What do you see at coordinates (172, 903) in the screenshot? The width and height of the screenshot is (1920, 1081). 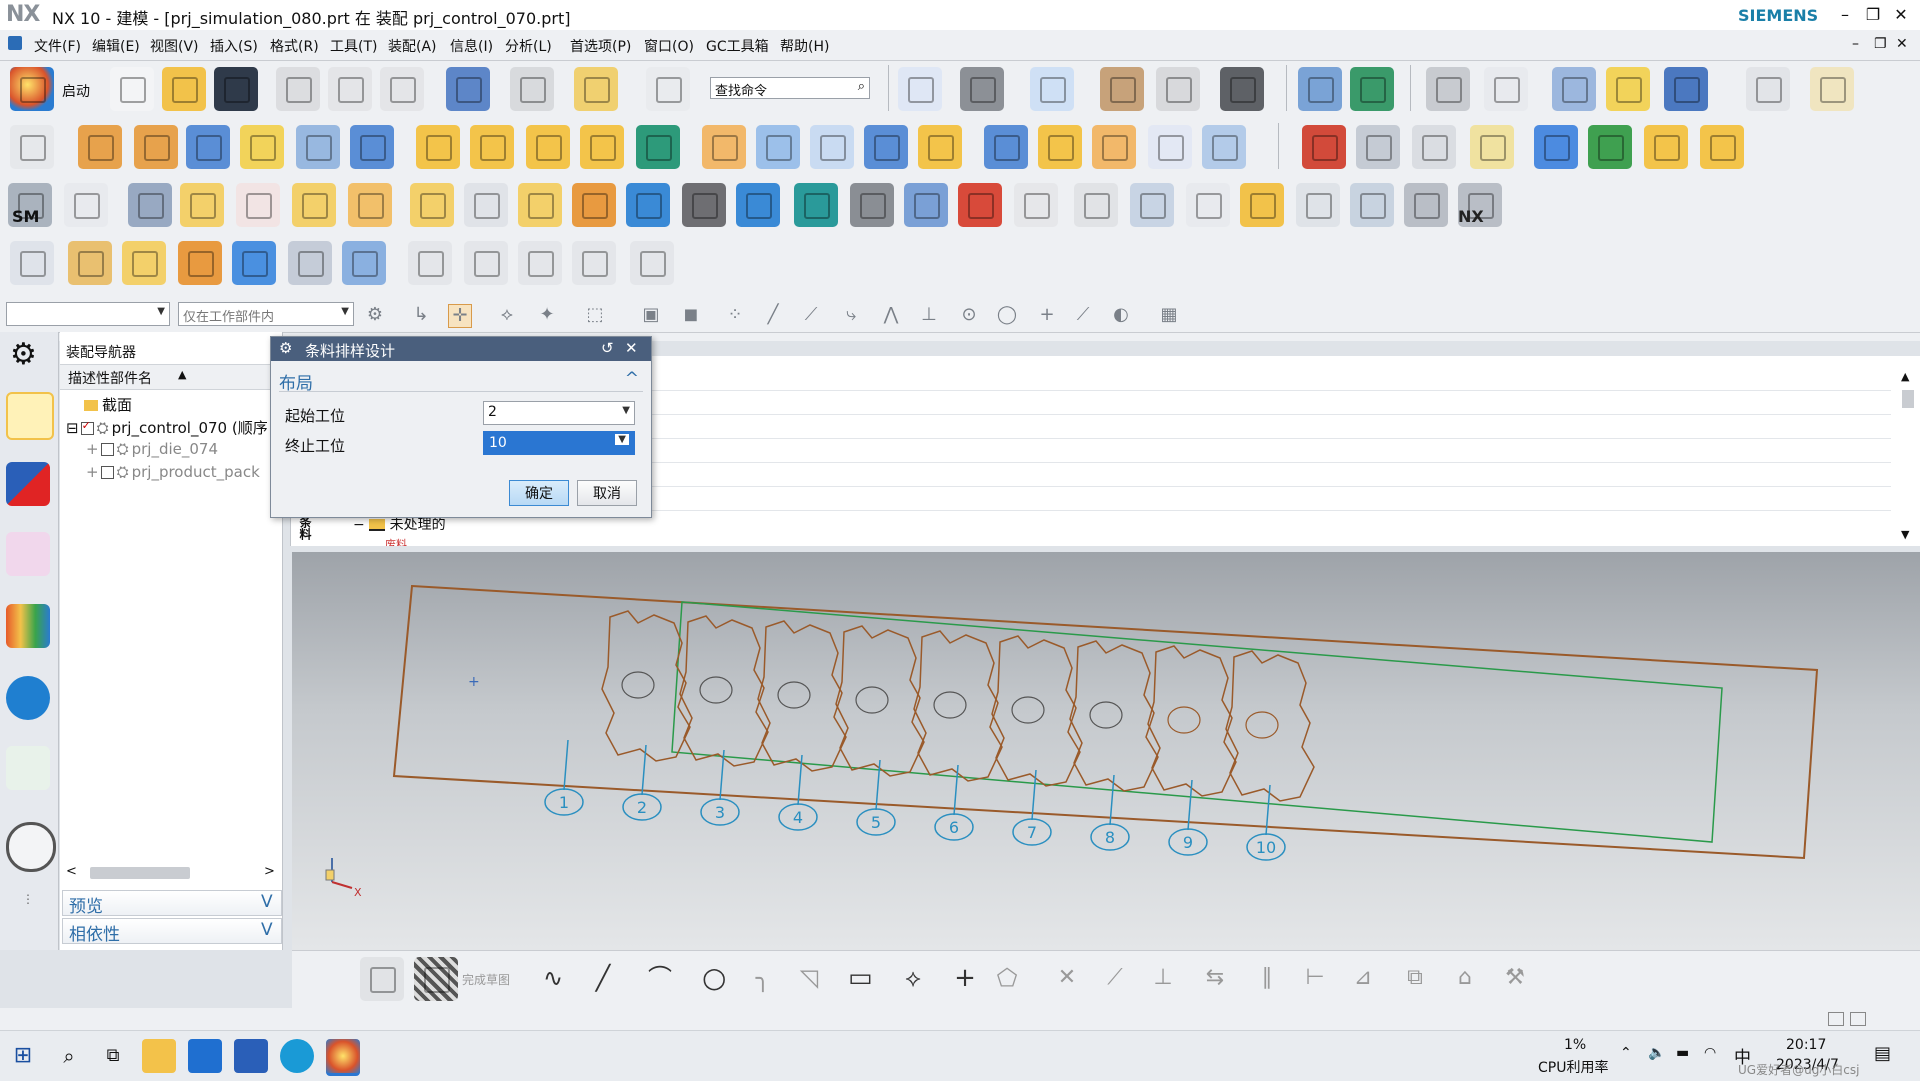 I see `preview-section: 预览 V` at bounding box center [172, 903].